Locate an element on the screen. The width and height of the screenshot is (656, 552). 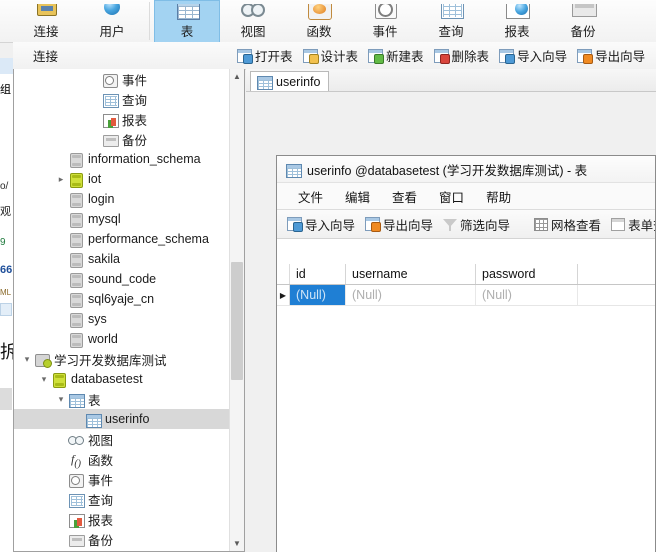
tree-vertical-scrollbar: ▲ ▼ is located at coordinates (236, 310).